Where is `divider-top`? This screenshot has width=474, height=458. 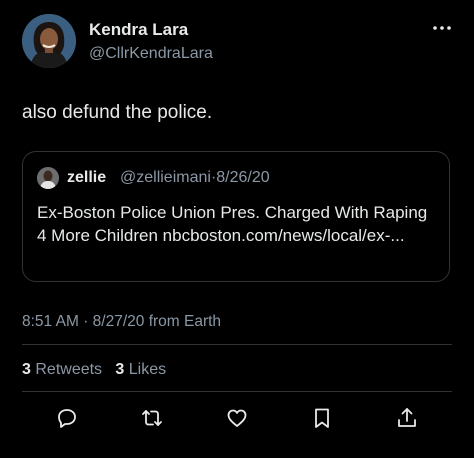
divider-top is located at coordinates (237, 344).